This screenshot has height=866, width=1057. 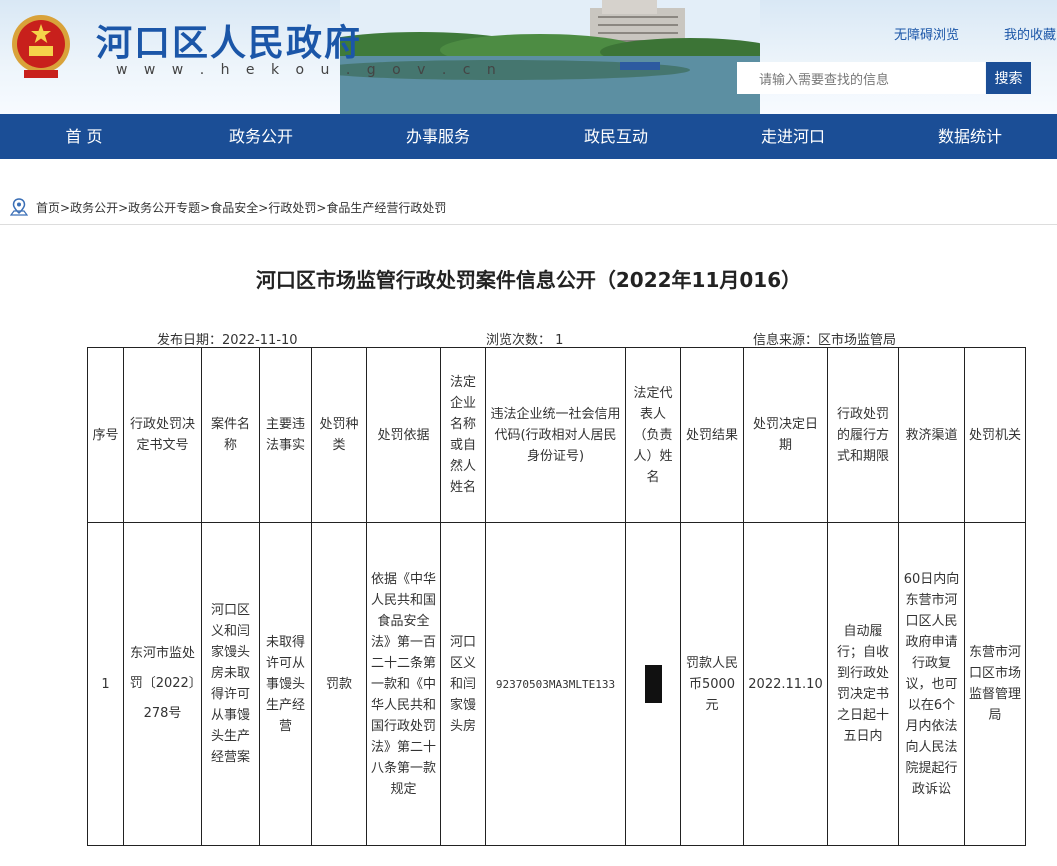 I want to click on nav-item-home: 首 页, so click(x=84, y=136).